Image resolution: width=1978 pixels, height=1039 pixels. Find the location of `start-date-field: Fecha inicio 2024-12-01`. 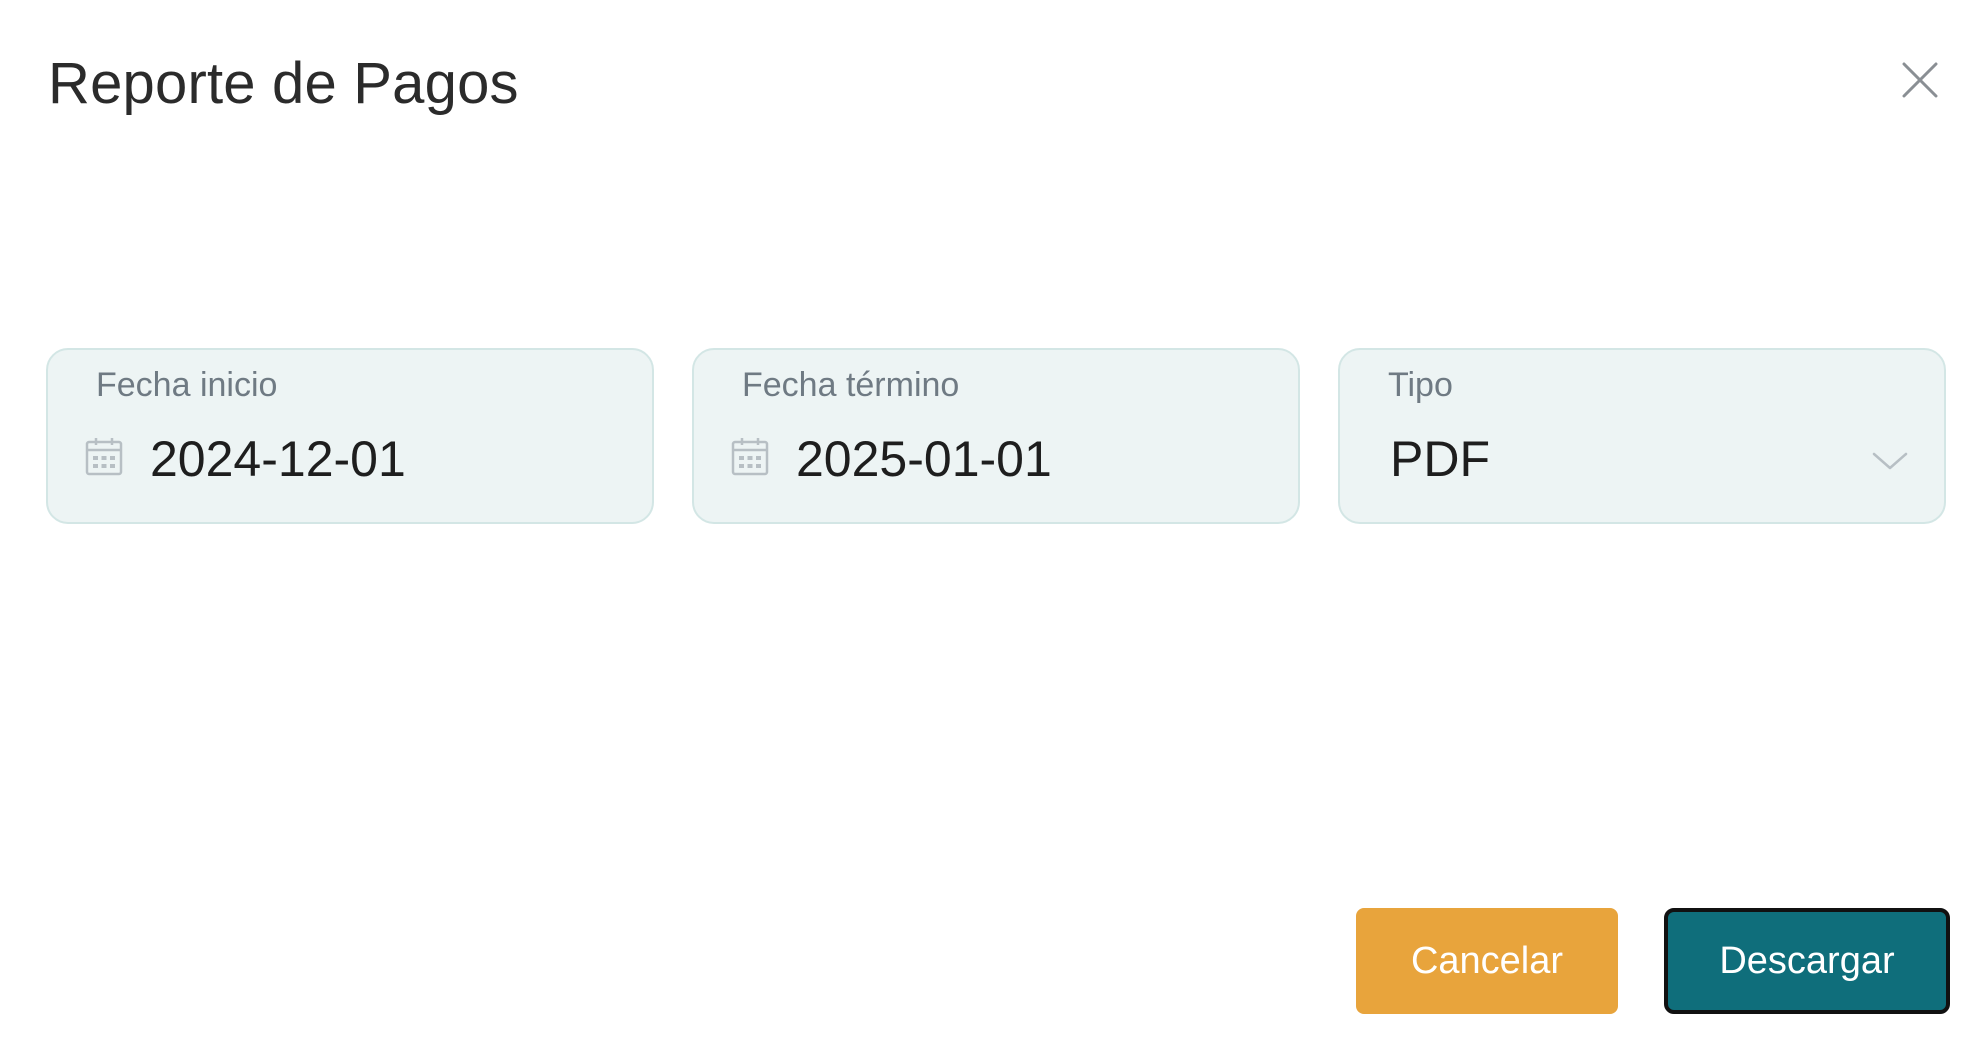

start-date-field: Fecha inicio 2024-12-01 is located at coordinates (350, 436).